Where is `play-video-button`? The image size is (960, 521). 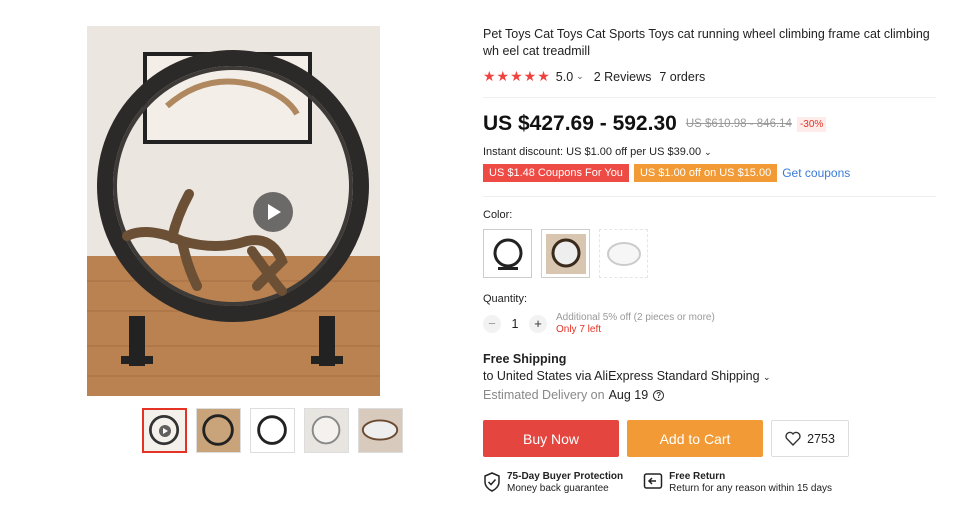
play-video-button is located at coordinates (273, 212).